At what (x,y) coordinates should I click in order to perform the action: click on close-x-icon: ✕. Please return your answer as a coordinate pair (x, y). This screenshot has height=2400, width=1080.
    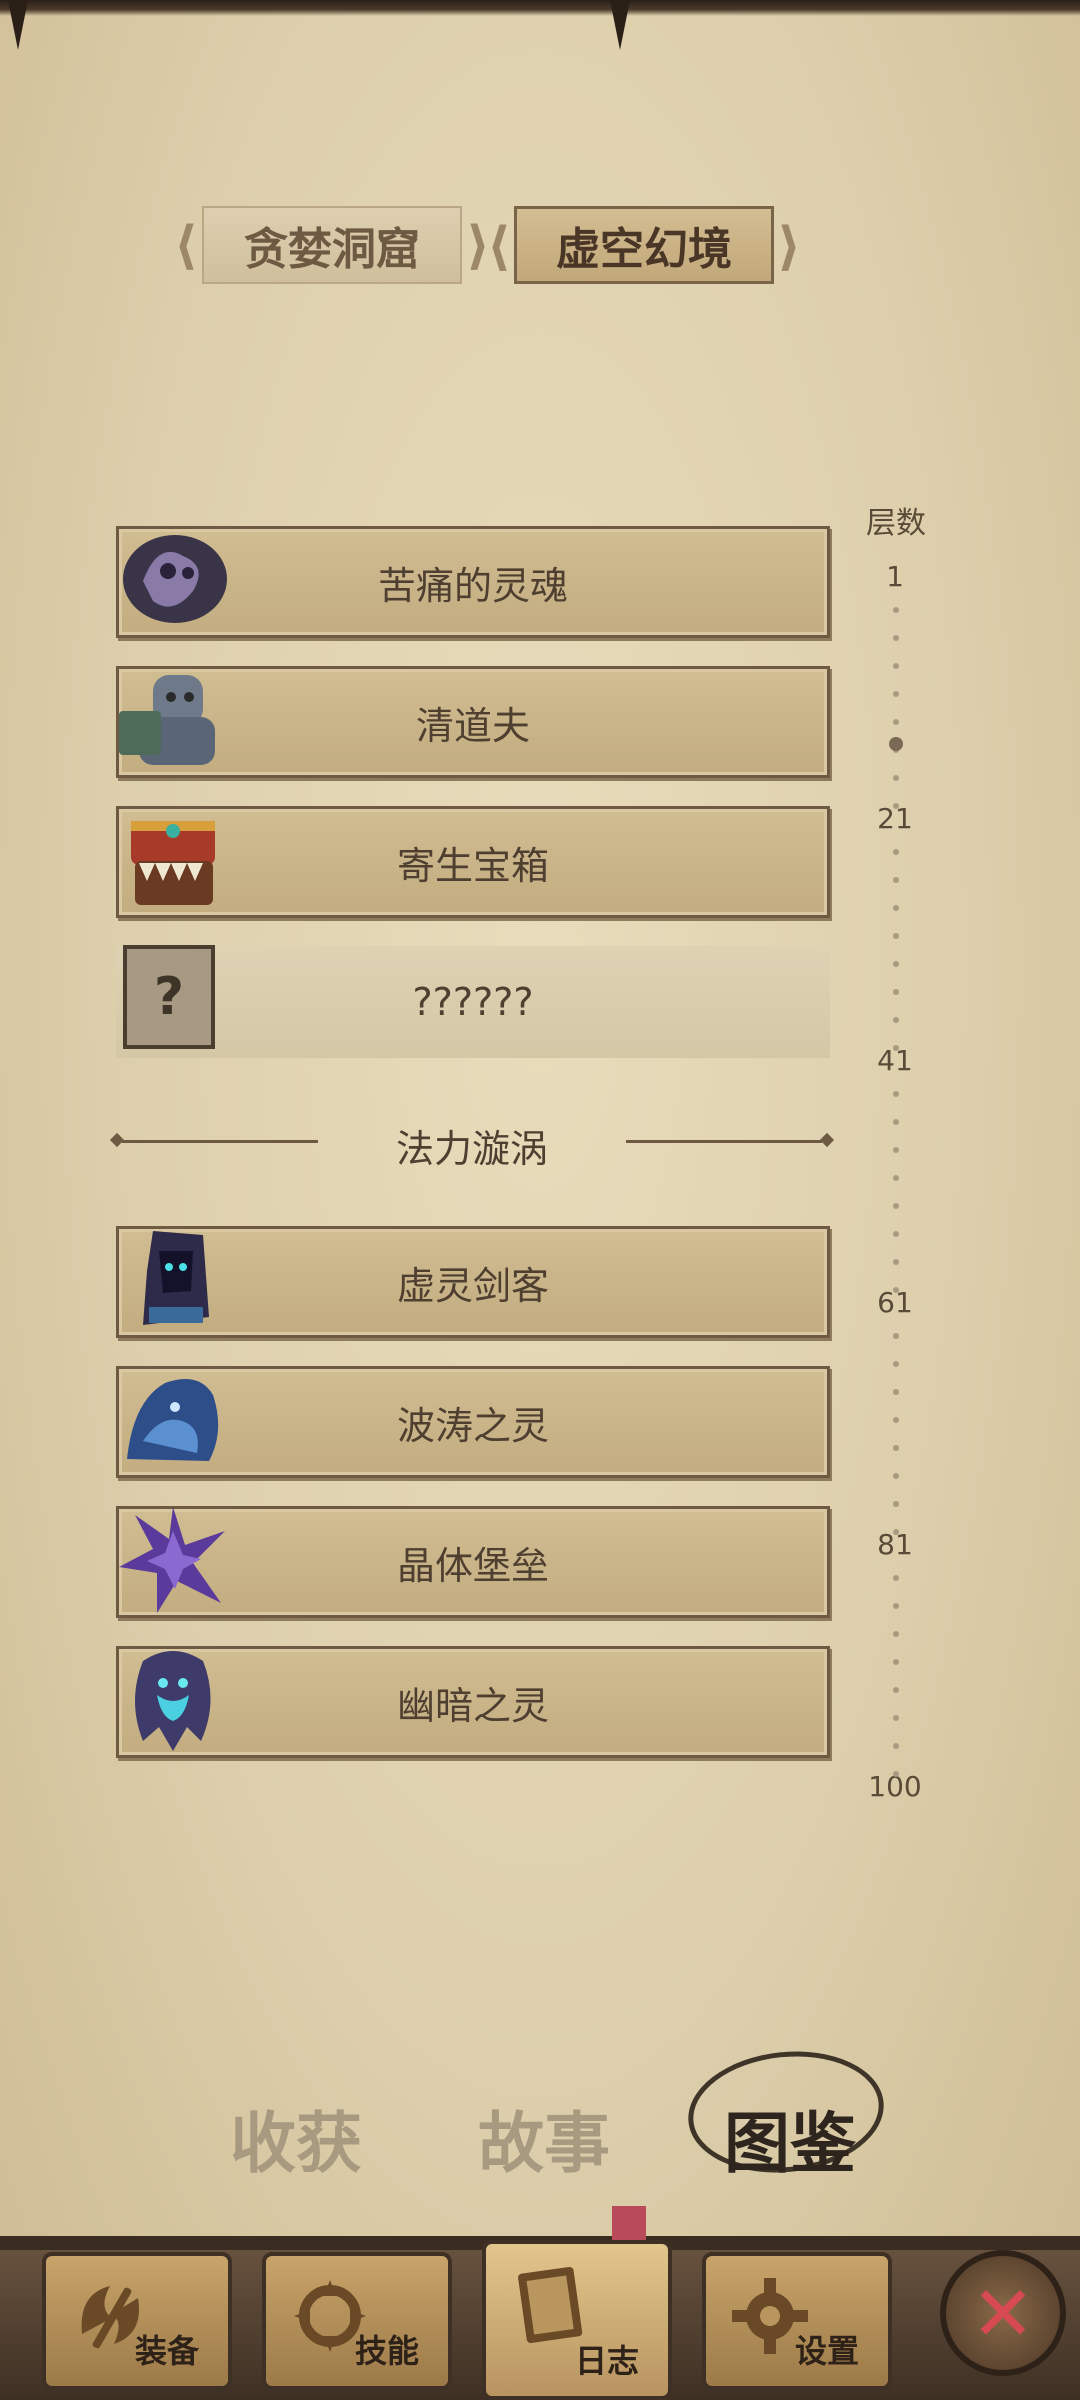
    Looking at the image, I should click on (1003, 2313).